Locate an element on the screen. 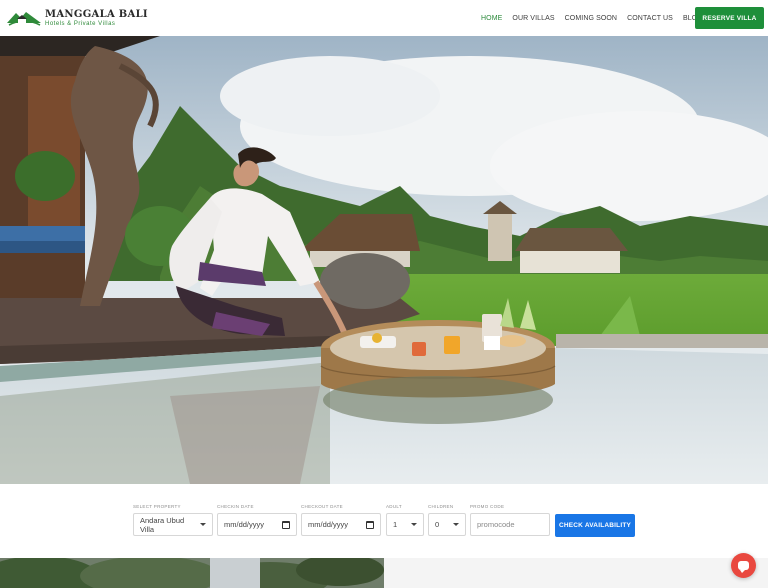 Image resolution: width=768 pixels, height=588 pixels. checkout-date-input: mm/dd/yyyy is located at coordinates (341, 524).